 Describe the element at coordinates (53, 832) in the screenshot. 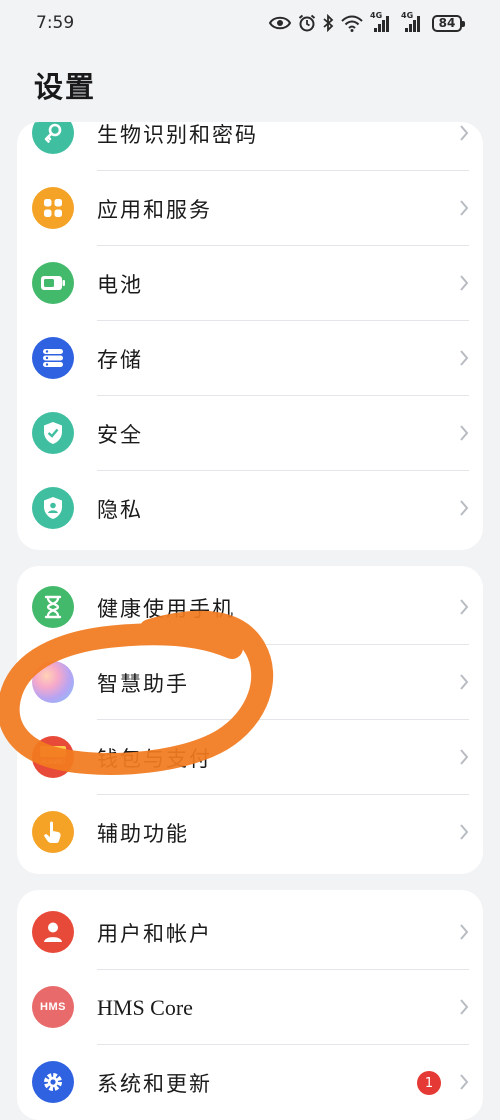

I see `hand-touch-icon` at that location.